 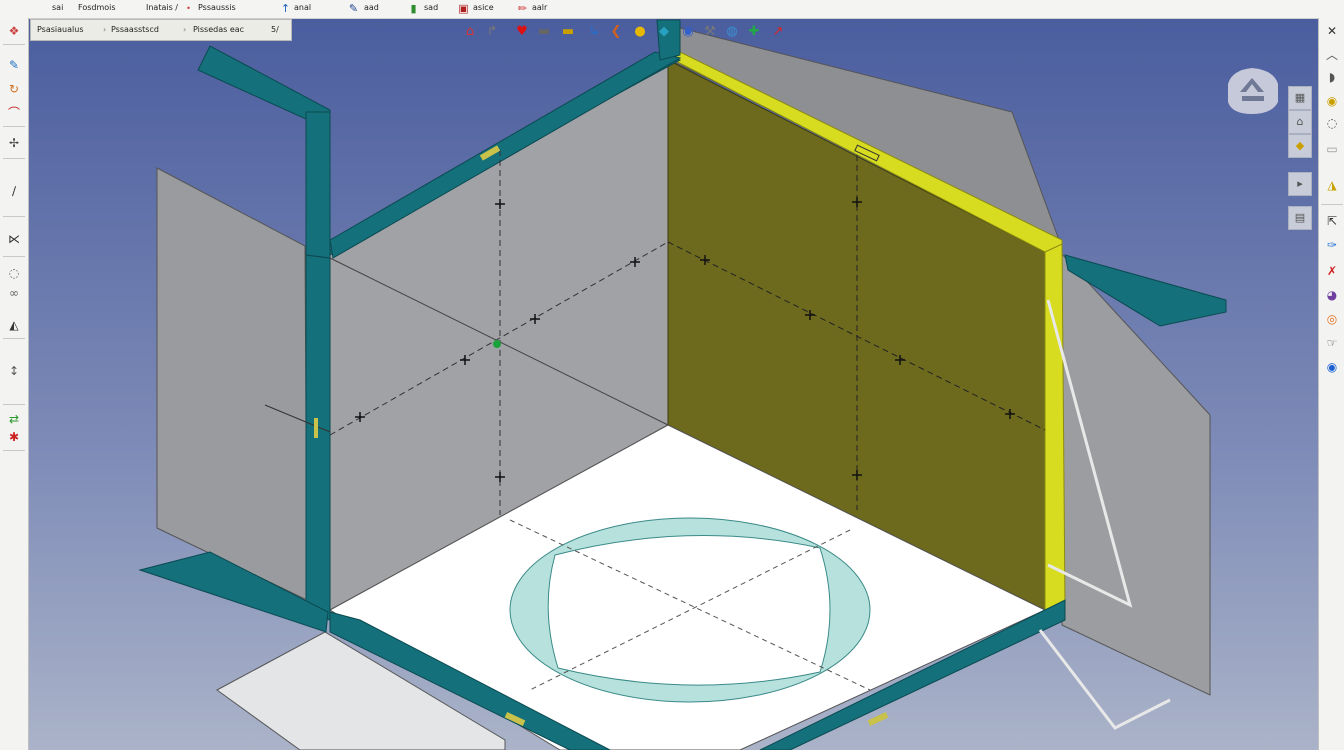 I want to click on breadcrumb-item-1: Psasiaualus, so click(x=60, y=29).